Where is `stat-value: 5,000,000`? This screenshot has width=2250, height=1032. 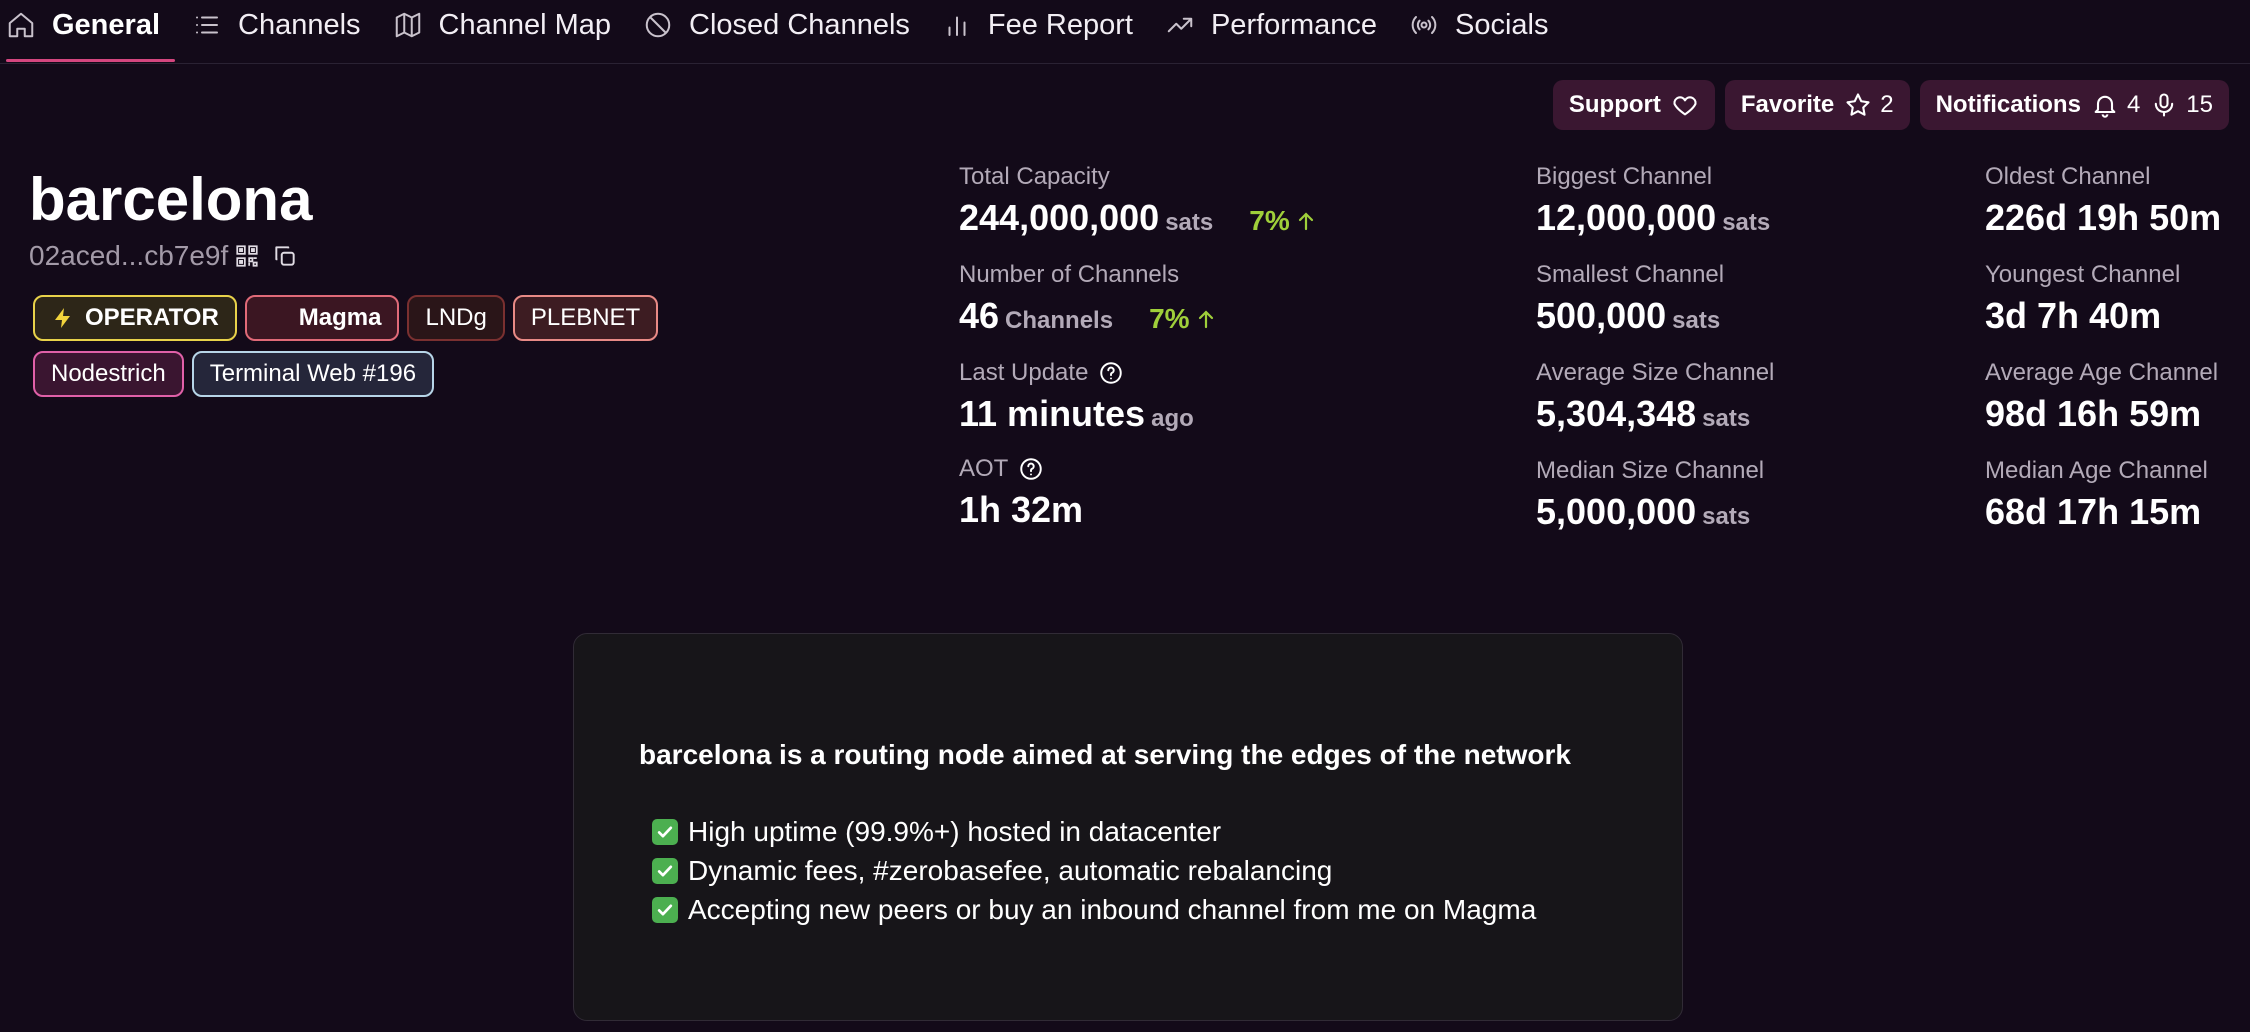
stat-value: 5,000,000 is located at coordinates (1616, 511).